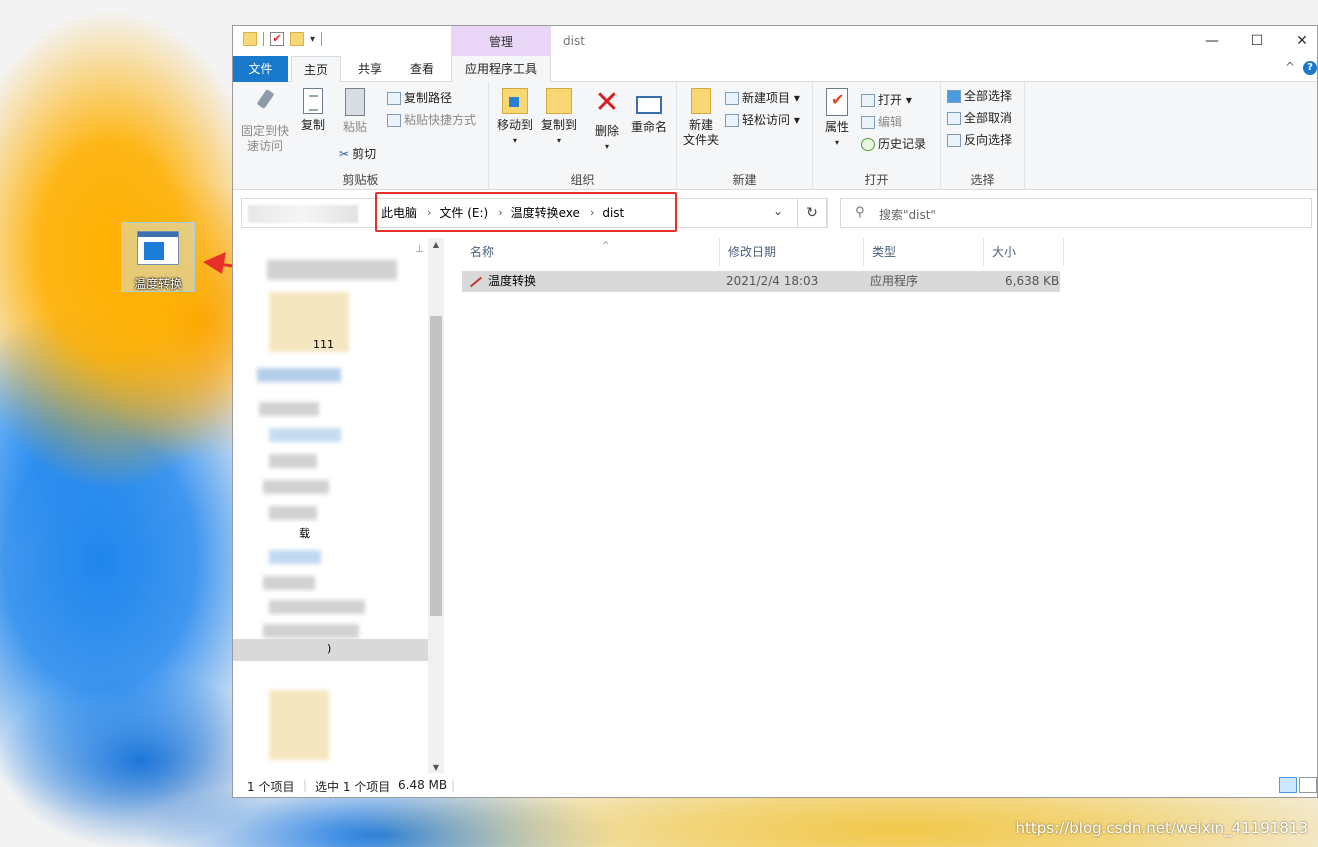 Image resolution: width=1318 pixels, height=847 pixels. Describe the element at coordinates (881, 122) in the screenshot. I see `edit-button: 编辑` at that location.